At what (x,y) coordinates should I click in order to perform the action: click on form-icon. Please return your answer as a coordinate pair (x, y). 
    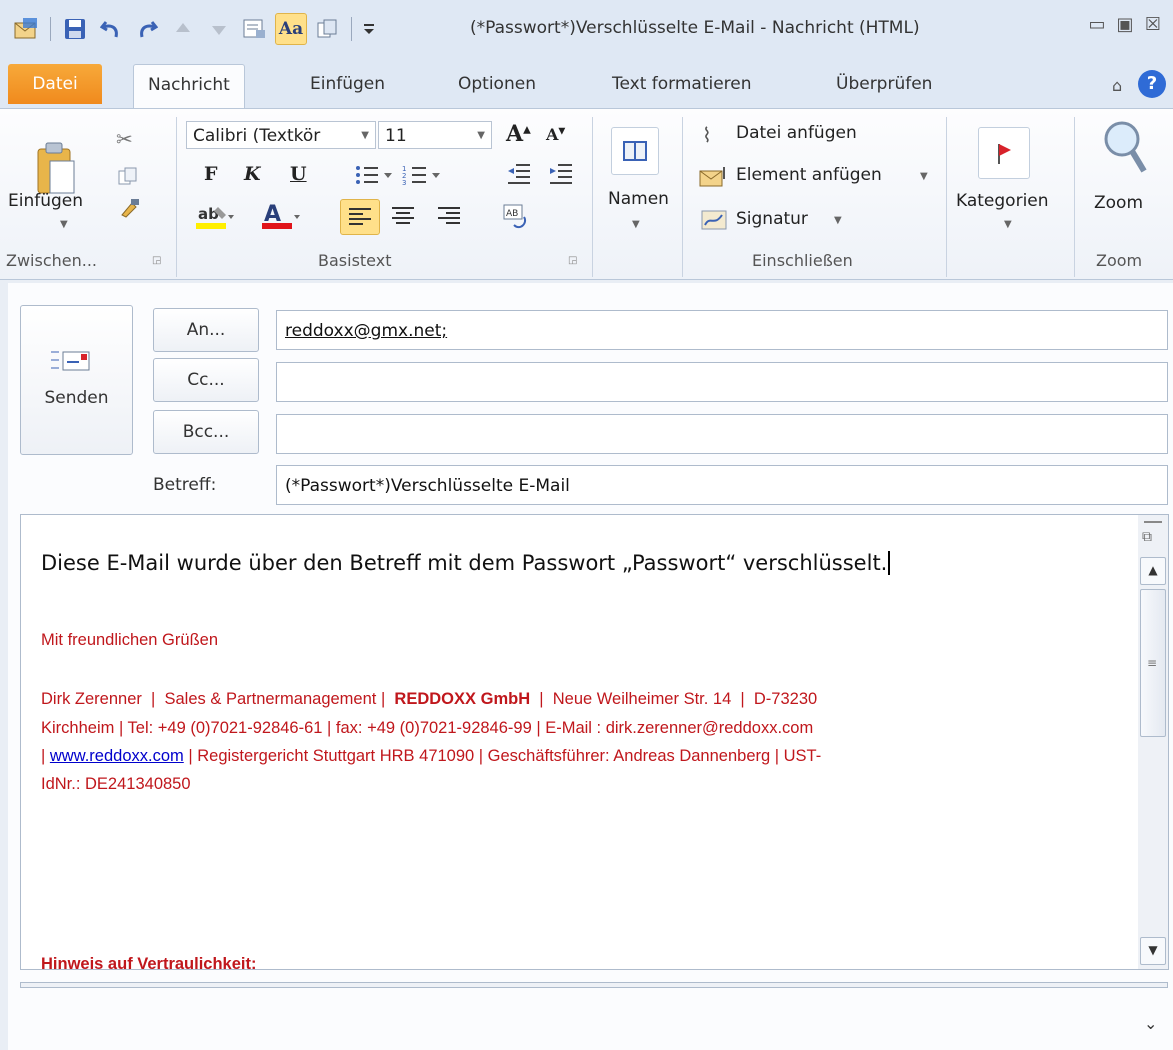
    Looking at the image, I should click on (255, 29).